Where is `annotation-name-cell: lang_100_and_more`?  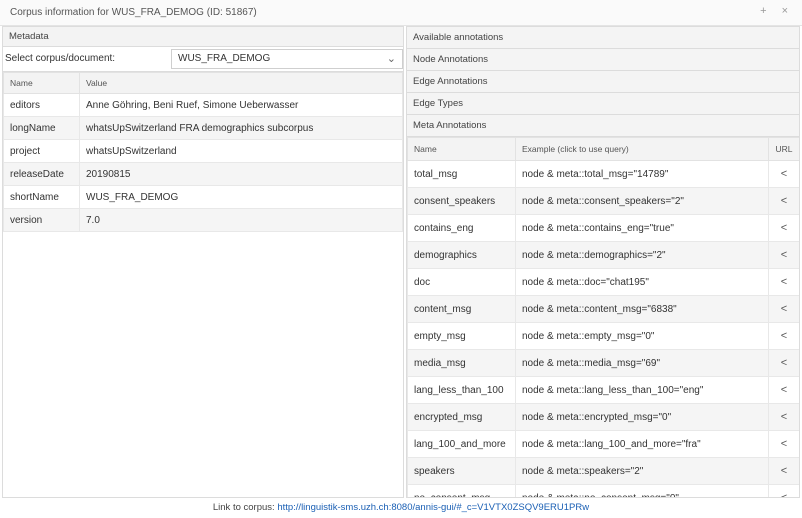 annotation-name-cell: lang_100_and_more is located at coordinates (461, 444).